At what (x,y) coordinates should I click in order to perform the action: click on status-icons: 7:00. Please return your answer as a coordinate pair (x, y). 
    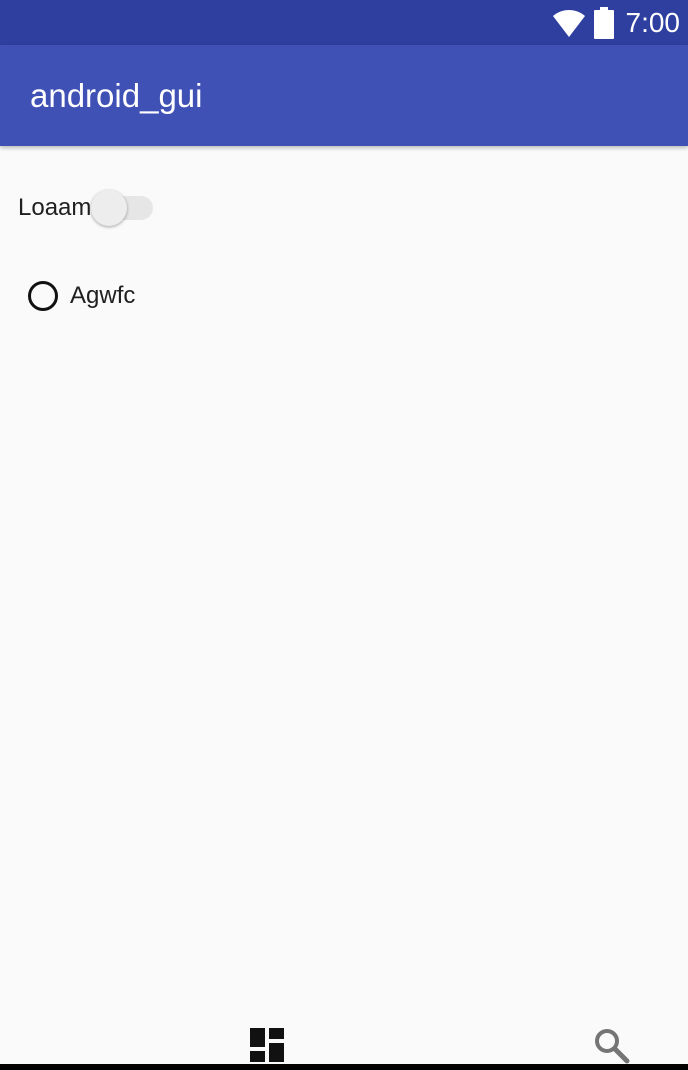
    Looking at the image, I should click on (616, 23).